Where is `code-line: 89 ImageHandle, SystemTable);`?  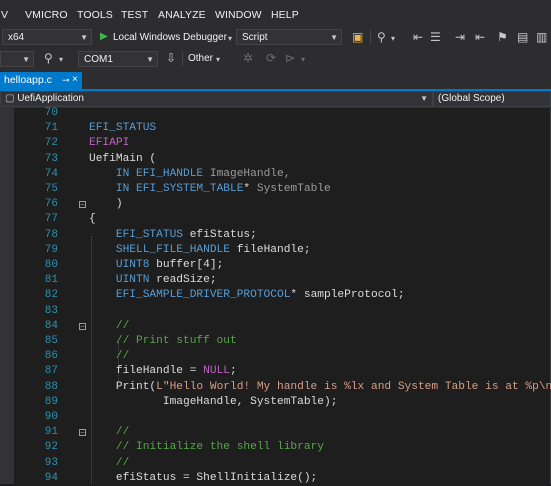 code-line: 89 ImageHandle, SystemTable); is located at coordinates (275, 402).